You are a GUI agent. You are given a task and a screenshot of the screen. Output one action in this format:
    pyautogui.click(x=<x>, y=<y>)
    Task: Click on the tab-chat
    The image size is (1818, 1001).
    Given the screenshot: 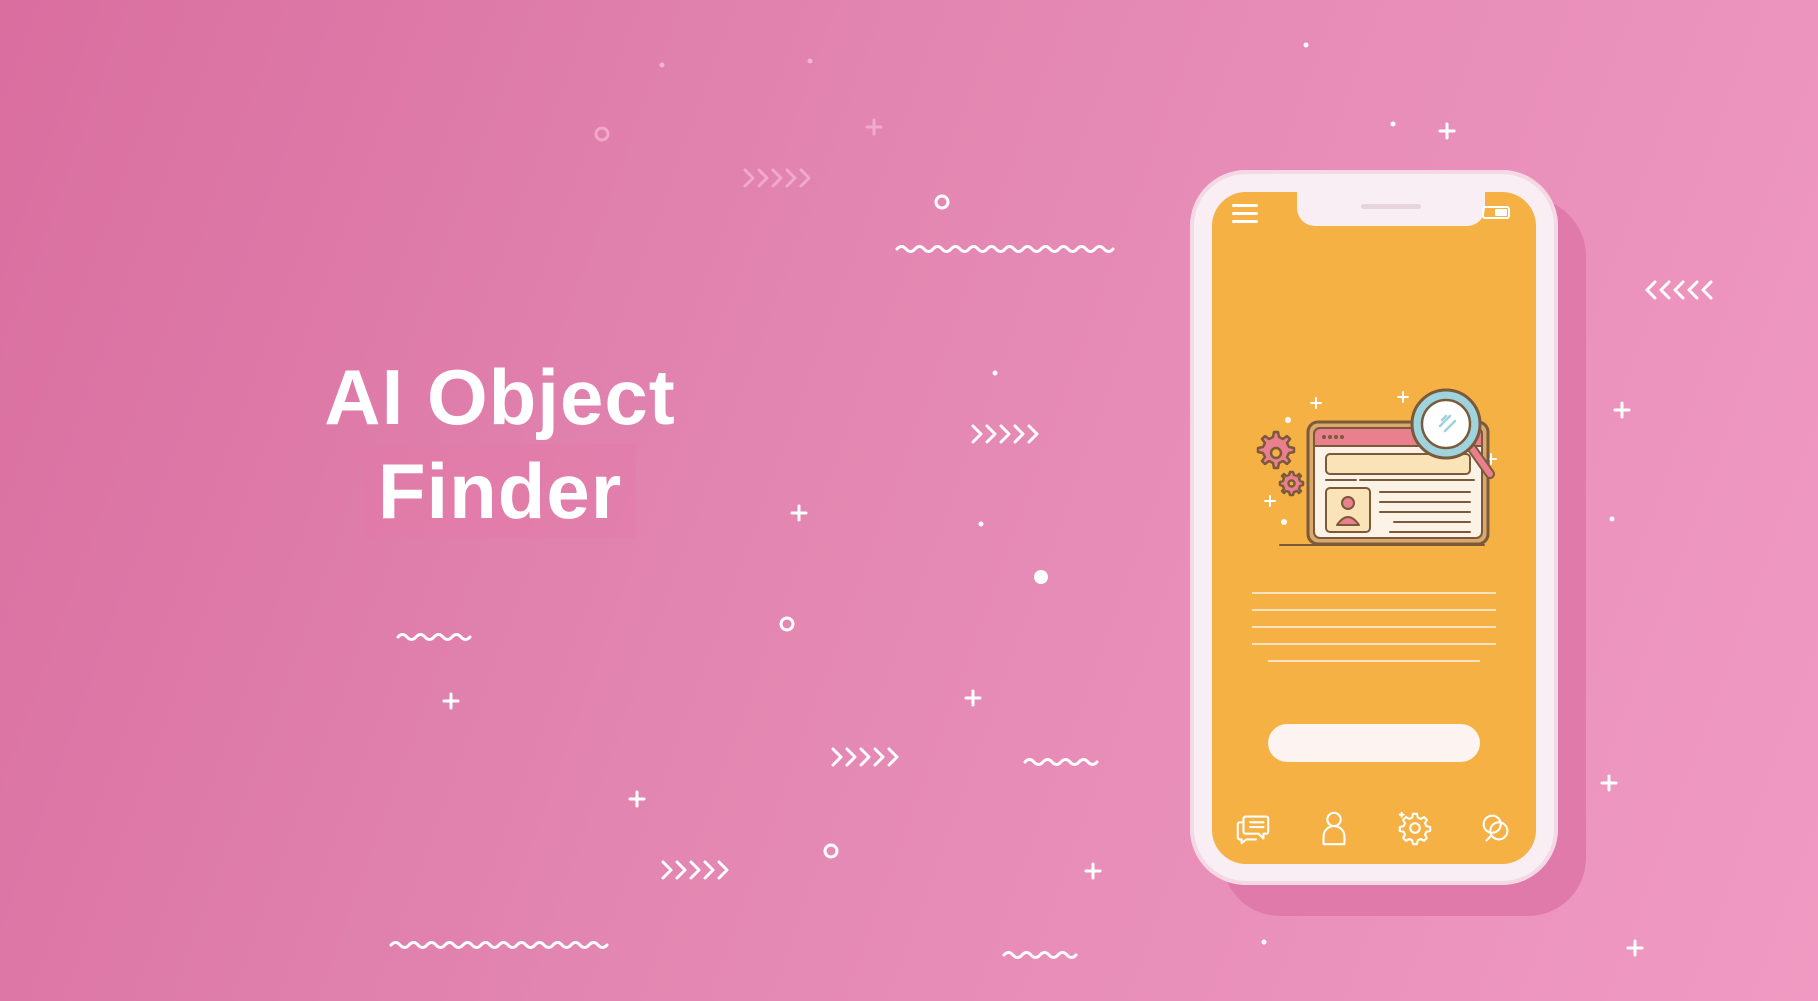 What is the action you would take?
    pyautogui.click(x=1253, y=828)
    